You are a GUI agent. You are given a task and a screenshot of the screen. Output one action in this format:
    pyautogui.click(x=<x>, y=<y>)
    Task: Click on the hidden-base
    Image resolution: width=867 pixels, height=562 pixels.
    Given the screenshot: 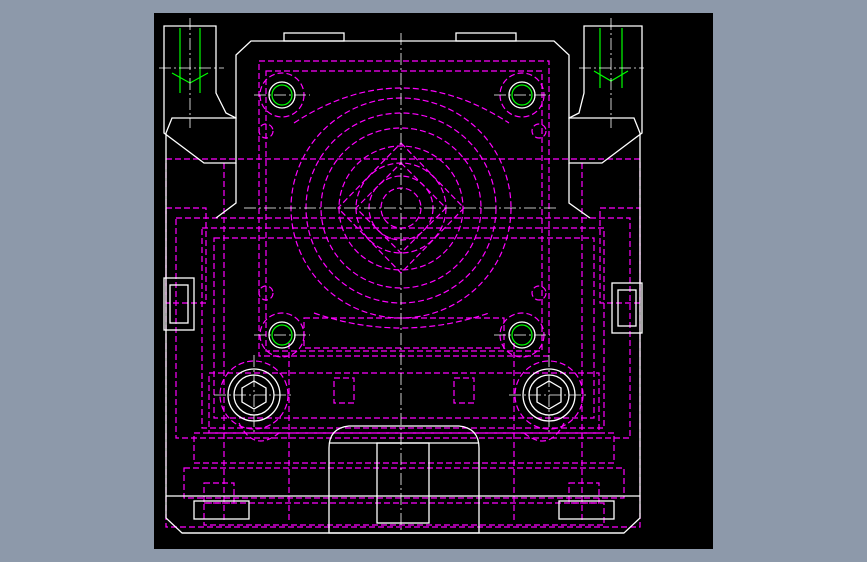 What is the action you would take?
    pyautogui.click(x=404, y=514)
    